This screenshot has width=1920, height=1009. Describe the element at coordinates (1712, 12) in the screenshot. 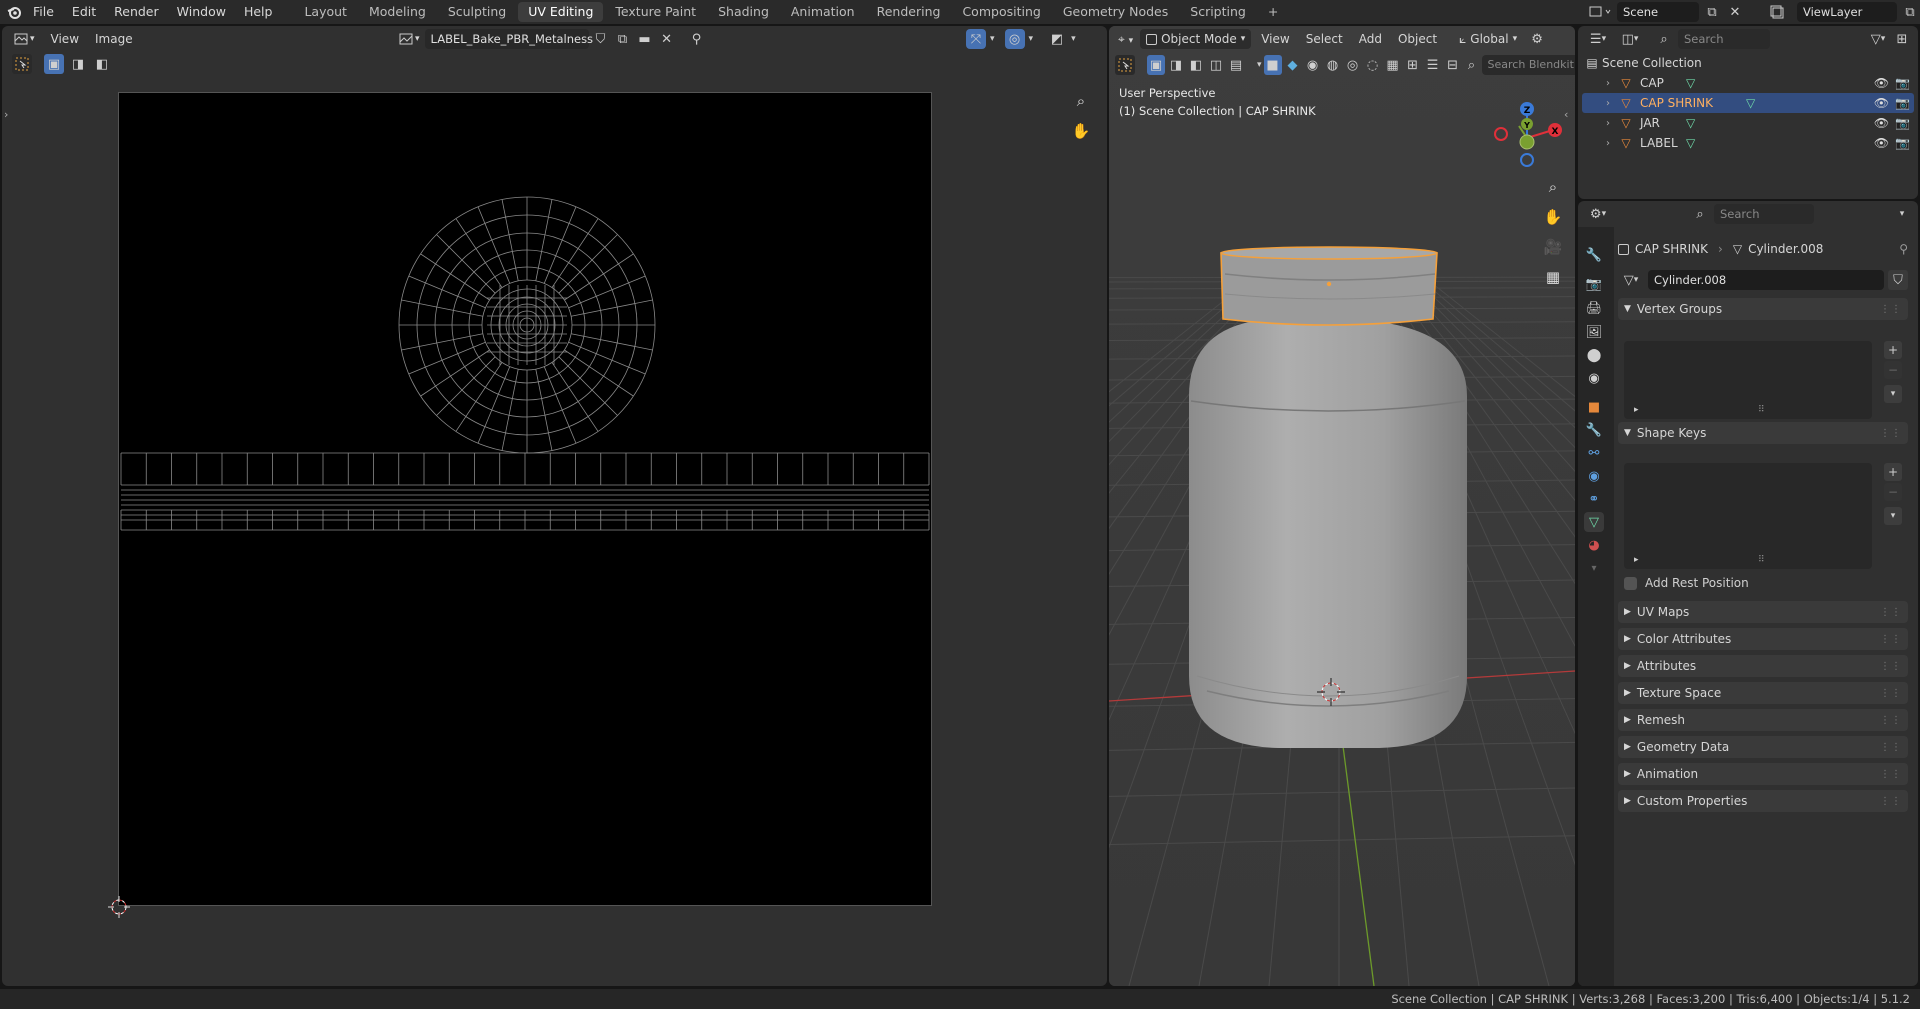

I see `new-scene-icon: ⧉` at that location.